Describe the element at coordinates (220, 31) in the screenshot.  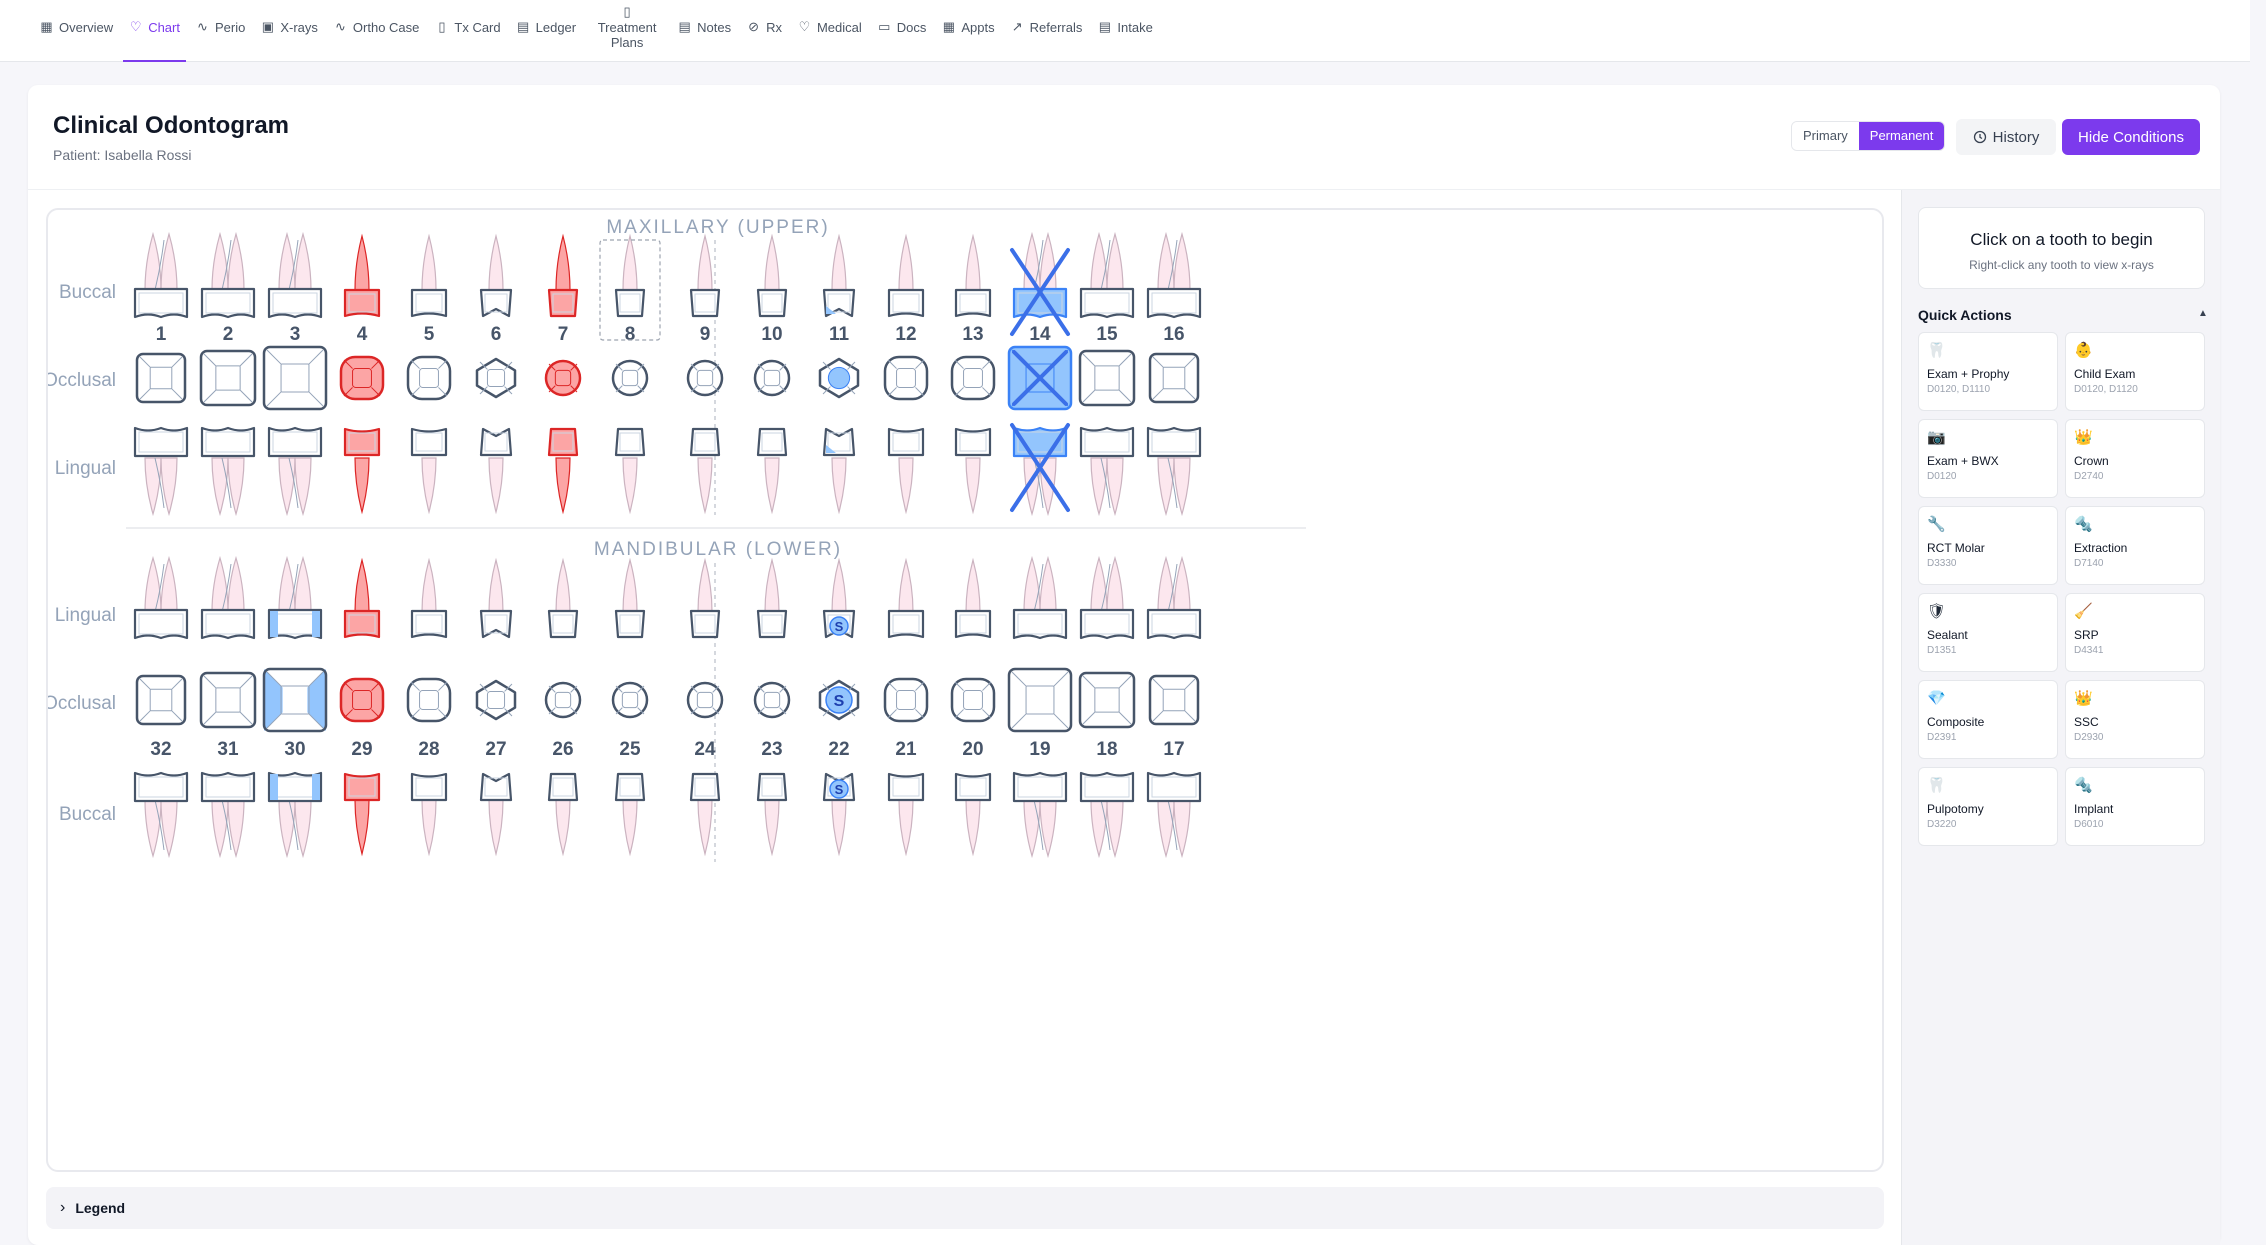
I see `tab-perio: ∿ Perio` at that location.